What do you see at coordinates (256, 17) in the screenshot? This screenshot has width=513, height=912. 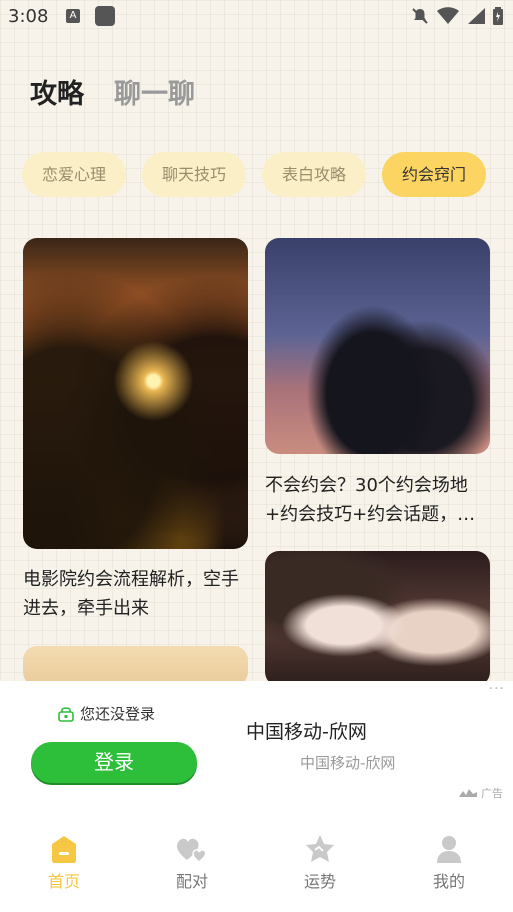 I see `status-bar: 3:08 A` at bounding box center [256, 17].